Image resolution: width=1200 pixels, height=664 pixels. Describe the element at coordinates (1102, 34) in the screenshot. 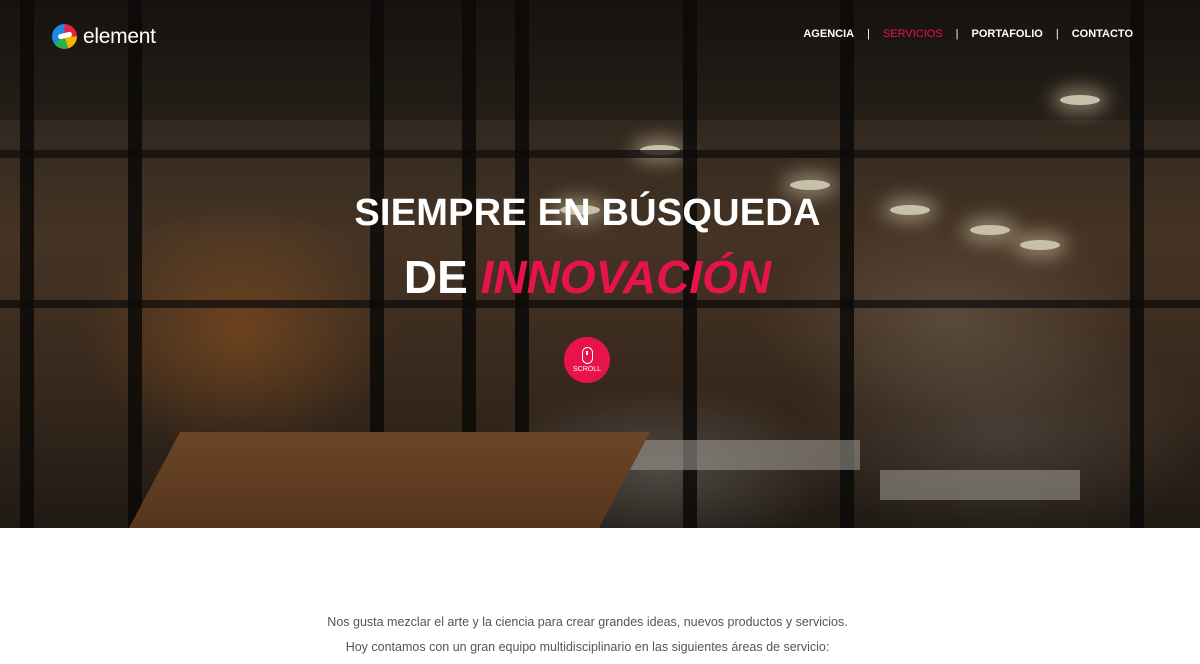

I see `nav-item-contacto: CONTACTO` at that location.